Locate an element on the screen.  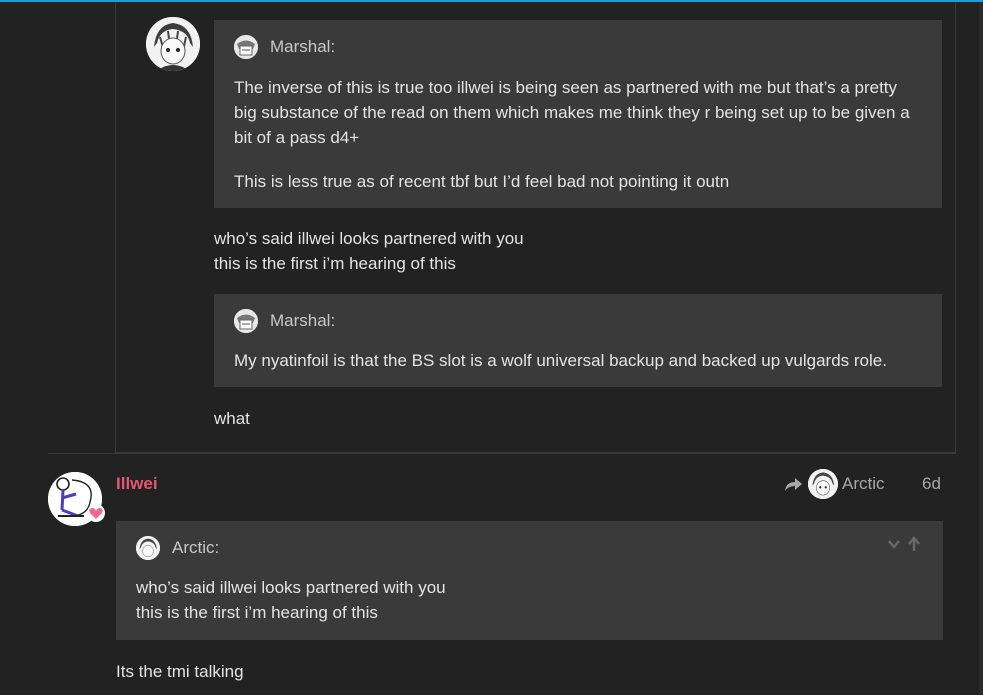
arrow-up-icon is located at coordinates (914, 544).